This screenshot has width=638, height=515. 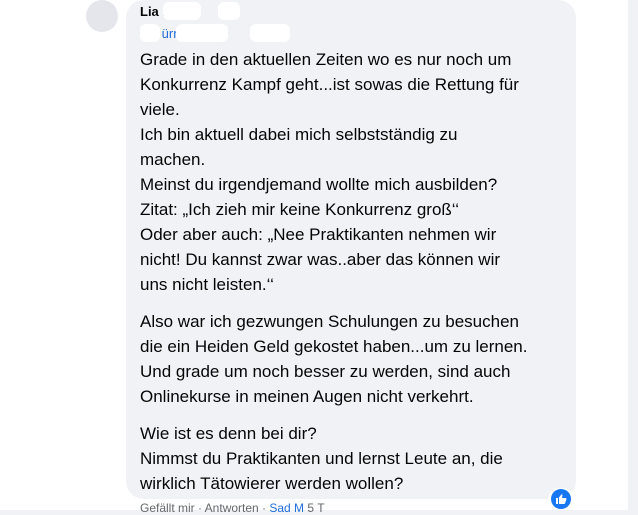 What do you see at coordinates (286, 508) in the screenshot?
I see `mention-link: Sad M` at bounding box center [286, 508].